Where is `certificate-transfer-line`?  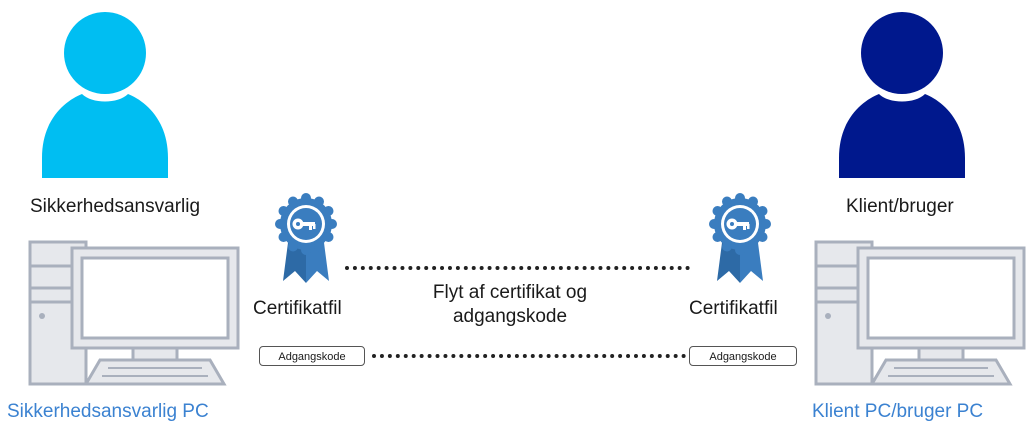 certificate-transfer-line is located at coordinates (517, 268).